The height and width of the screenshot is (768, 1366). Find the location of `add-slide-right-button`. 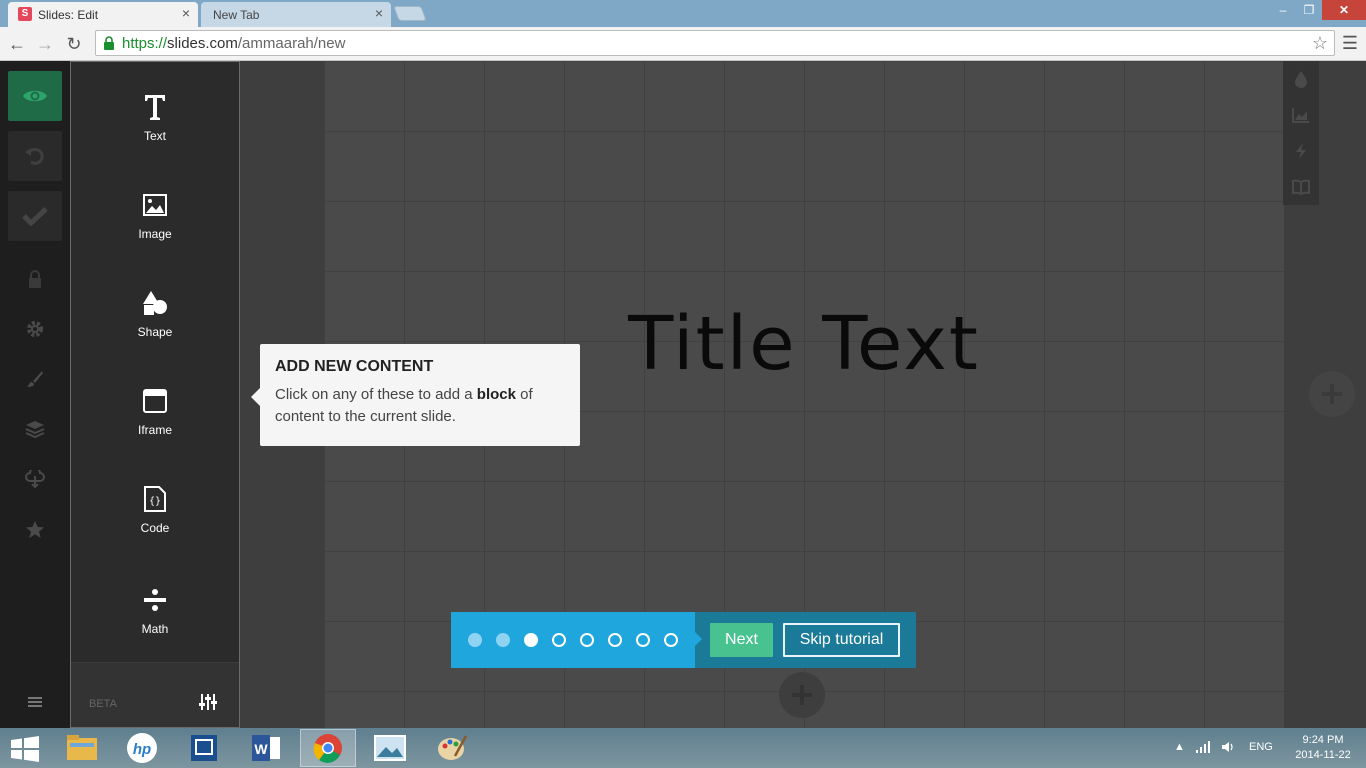

add-slide-right-button is located at coordinates (1332, 394).